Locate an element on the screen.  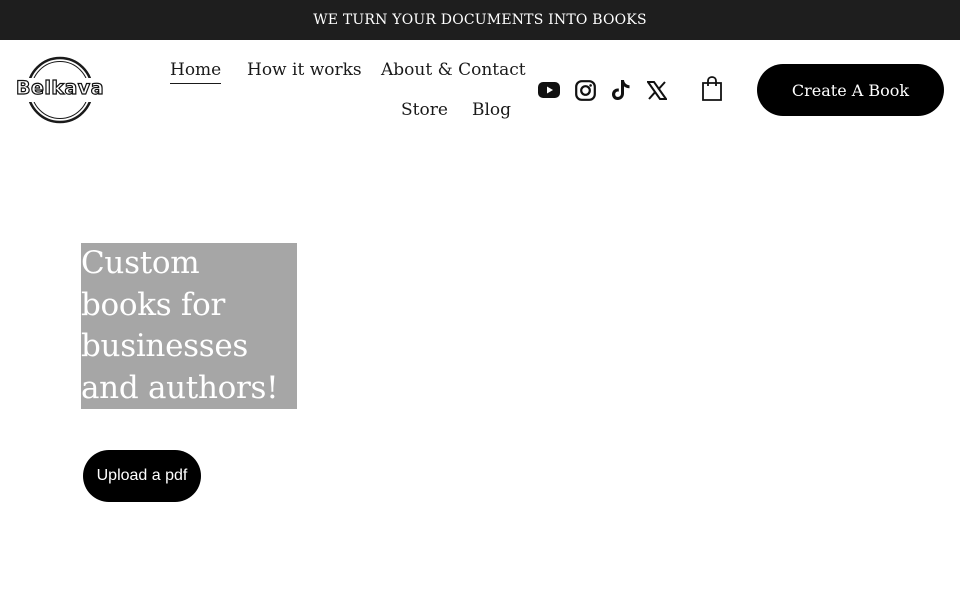
announcement-bar: WE TURN YOUR DOCUMENTS INTO BOOKS is located at coordinates (480, 20).